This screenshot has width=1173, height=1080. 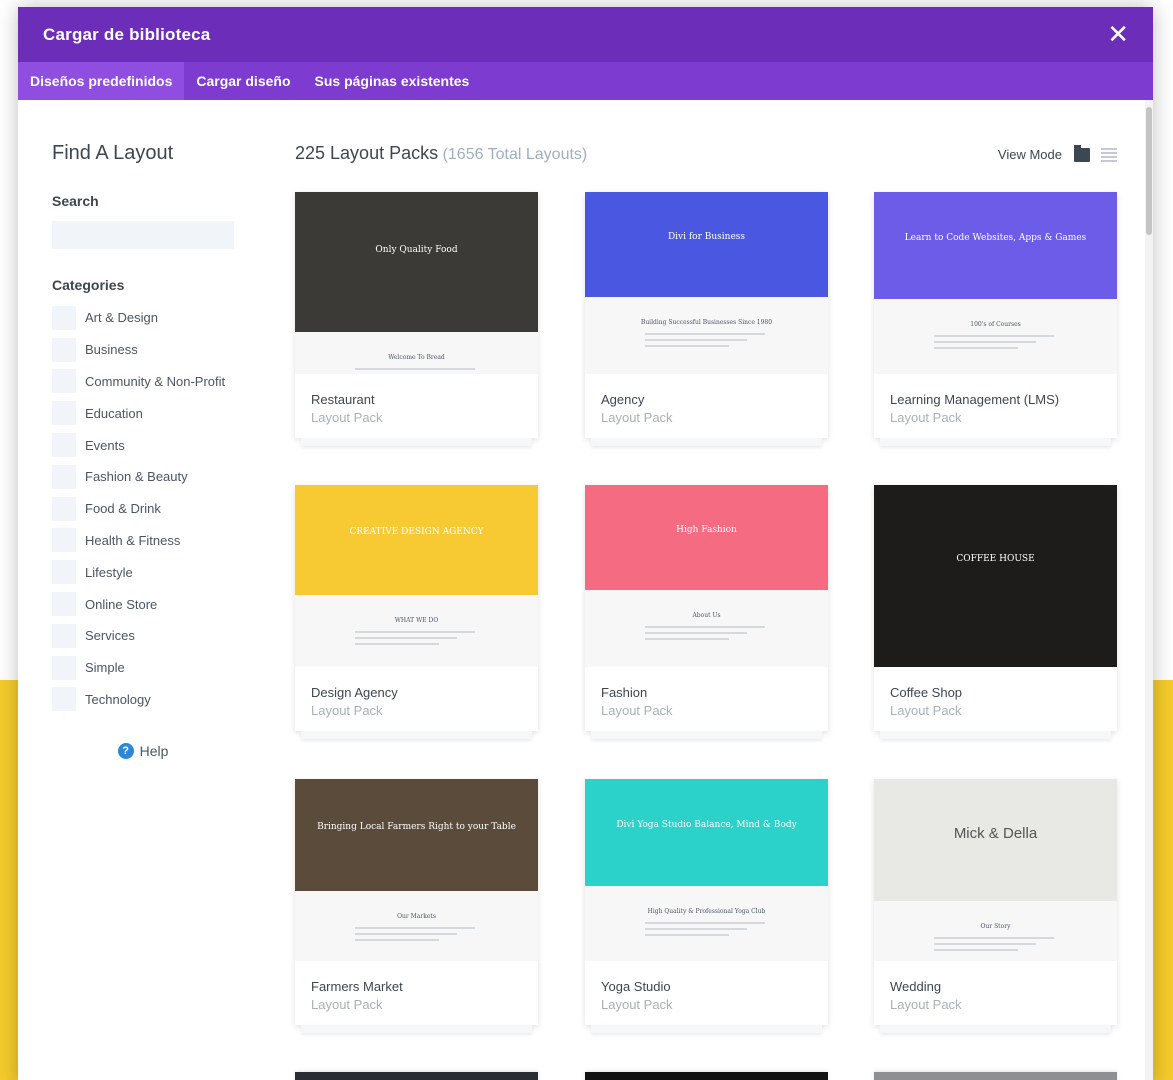 I want to click on search-input, so click(x=143, y=235).